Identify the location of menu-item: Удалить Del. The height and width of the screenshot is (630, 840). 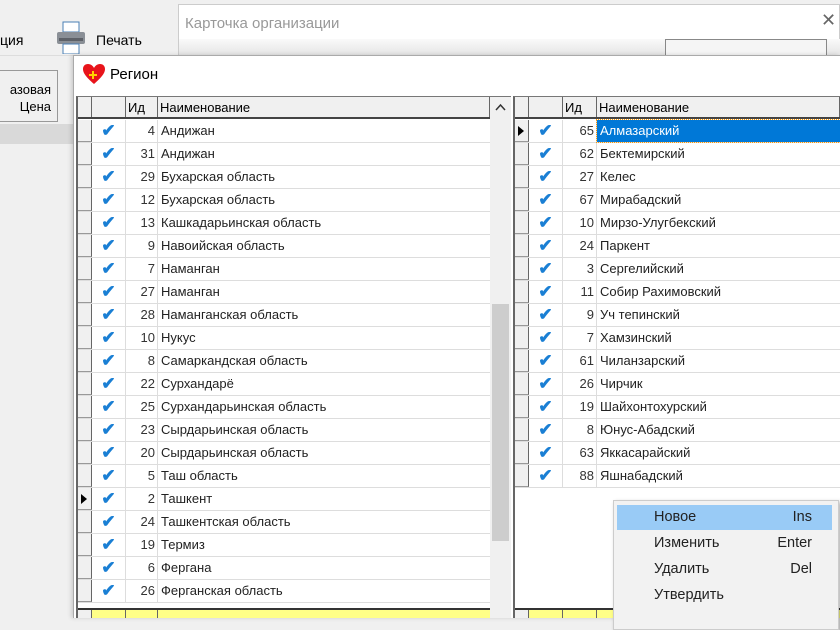
(724, 569).